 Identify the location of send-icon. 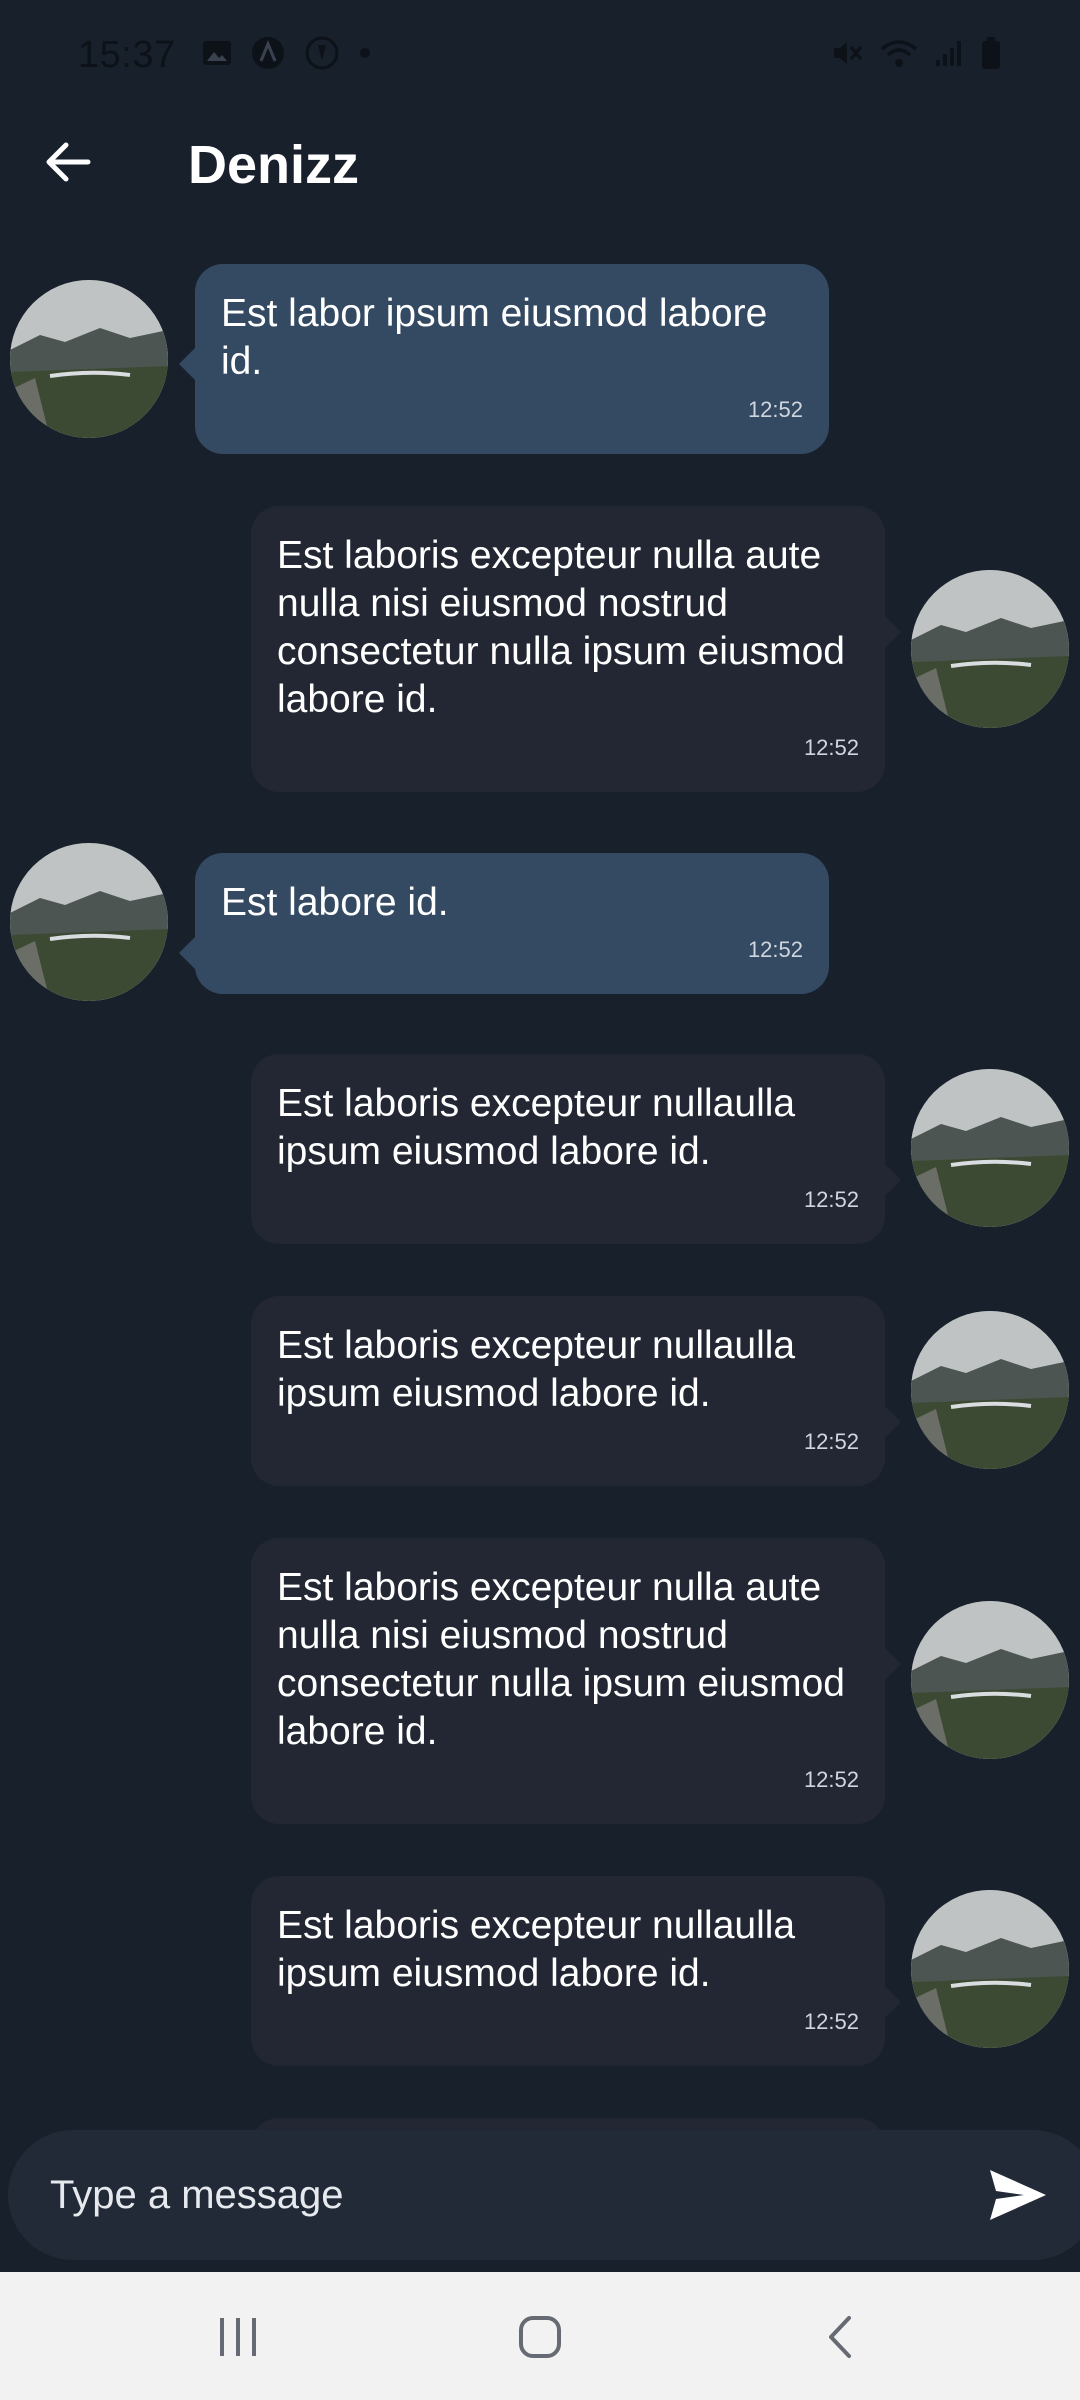
(1018, 2195).